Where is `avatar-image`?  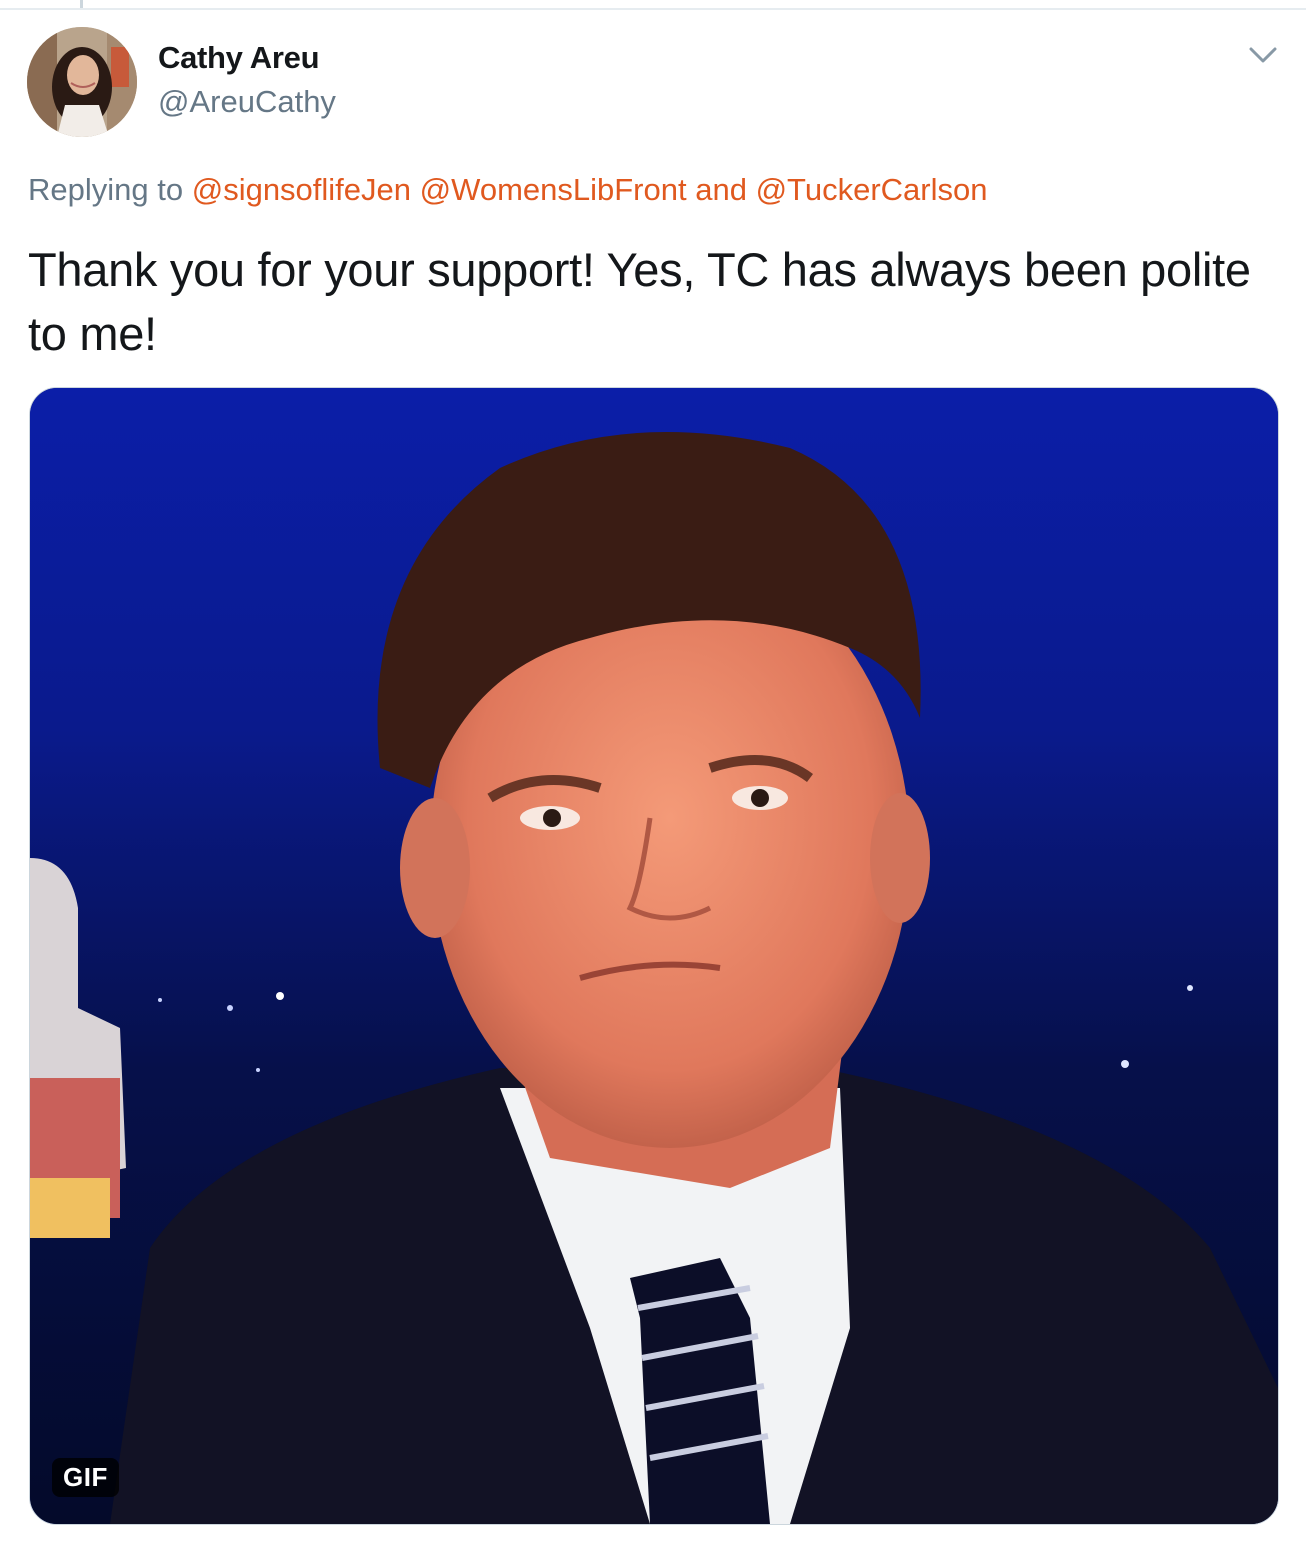 avatar-image is located at coordinates (82, 82).